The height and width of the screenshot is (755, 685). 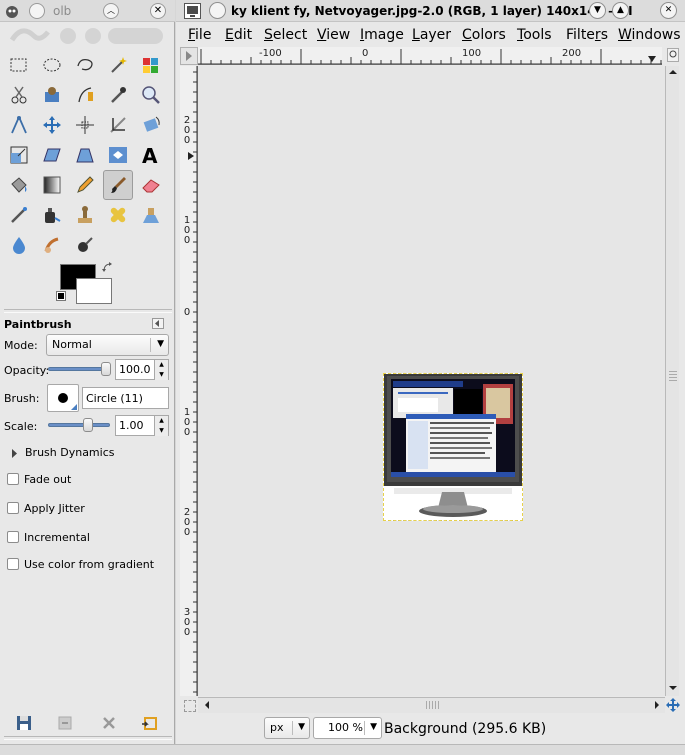 I want to click on zoom-tool, so click(x=151, y=95).